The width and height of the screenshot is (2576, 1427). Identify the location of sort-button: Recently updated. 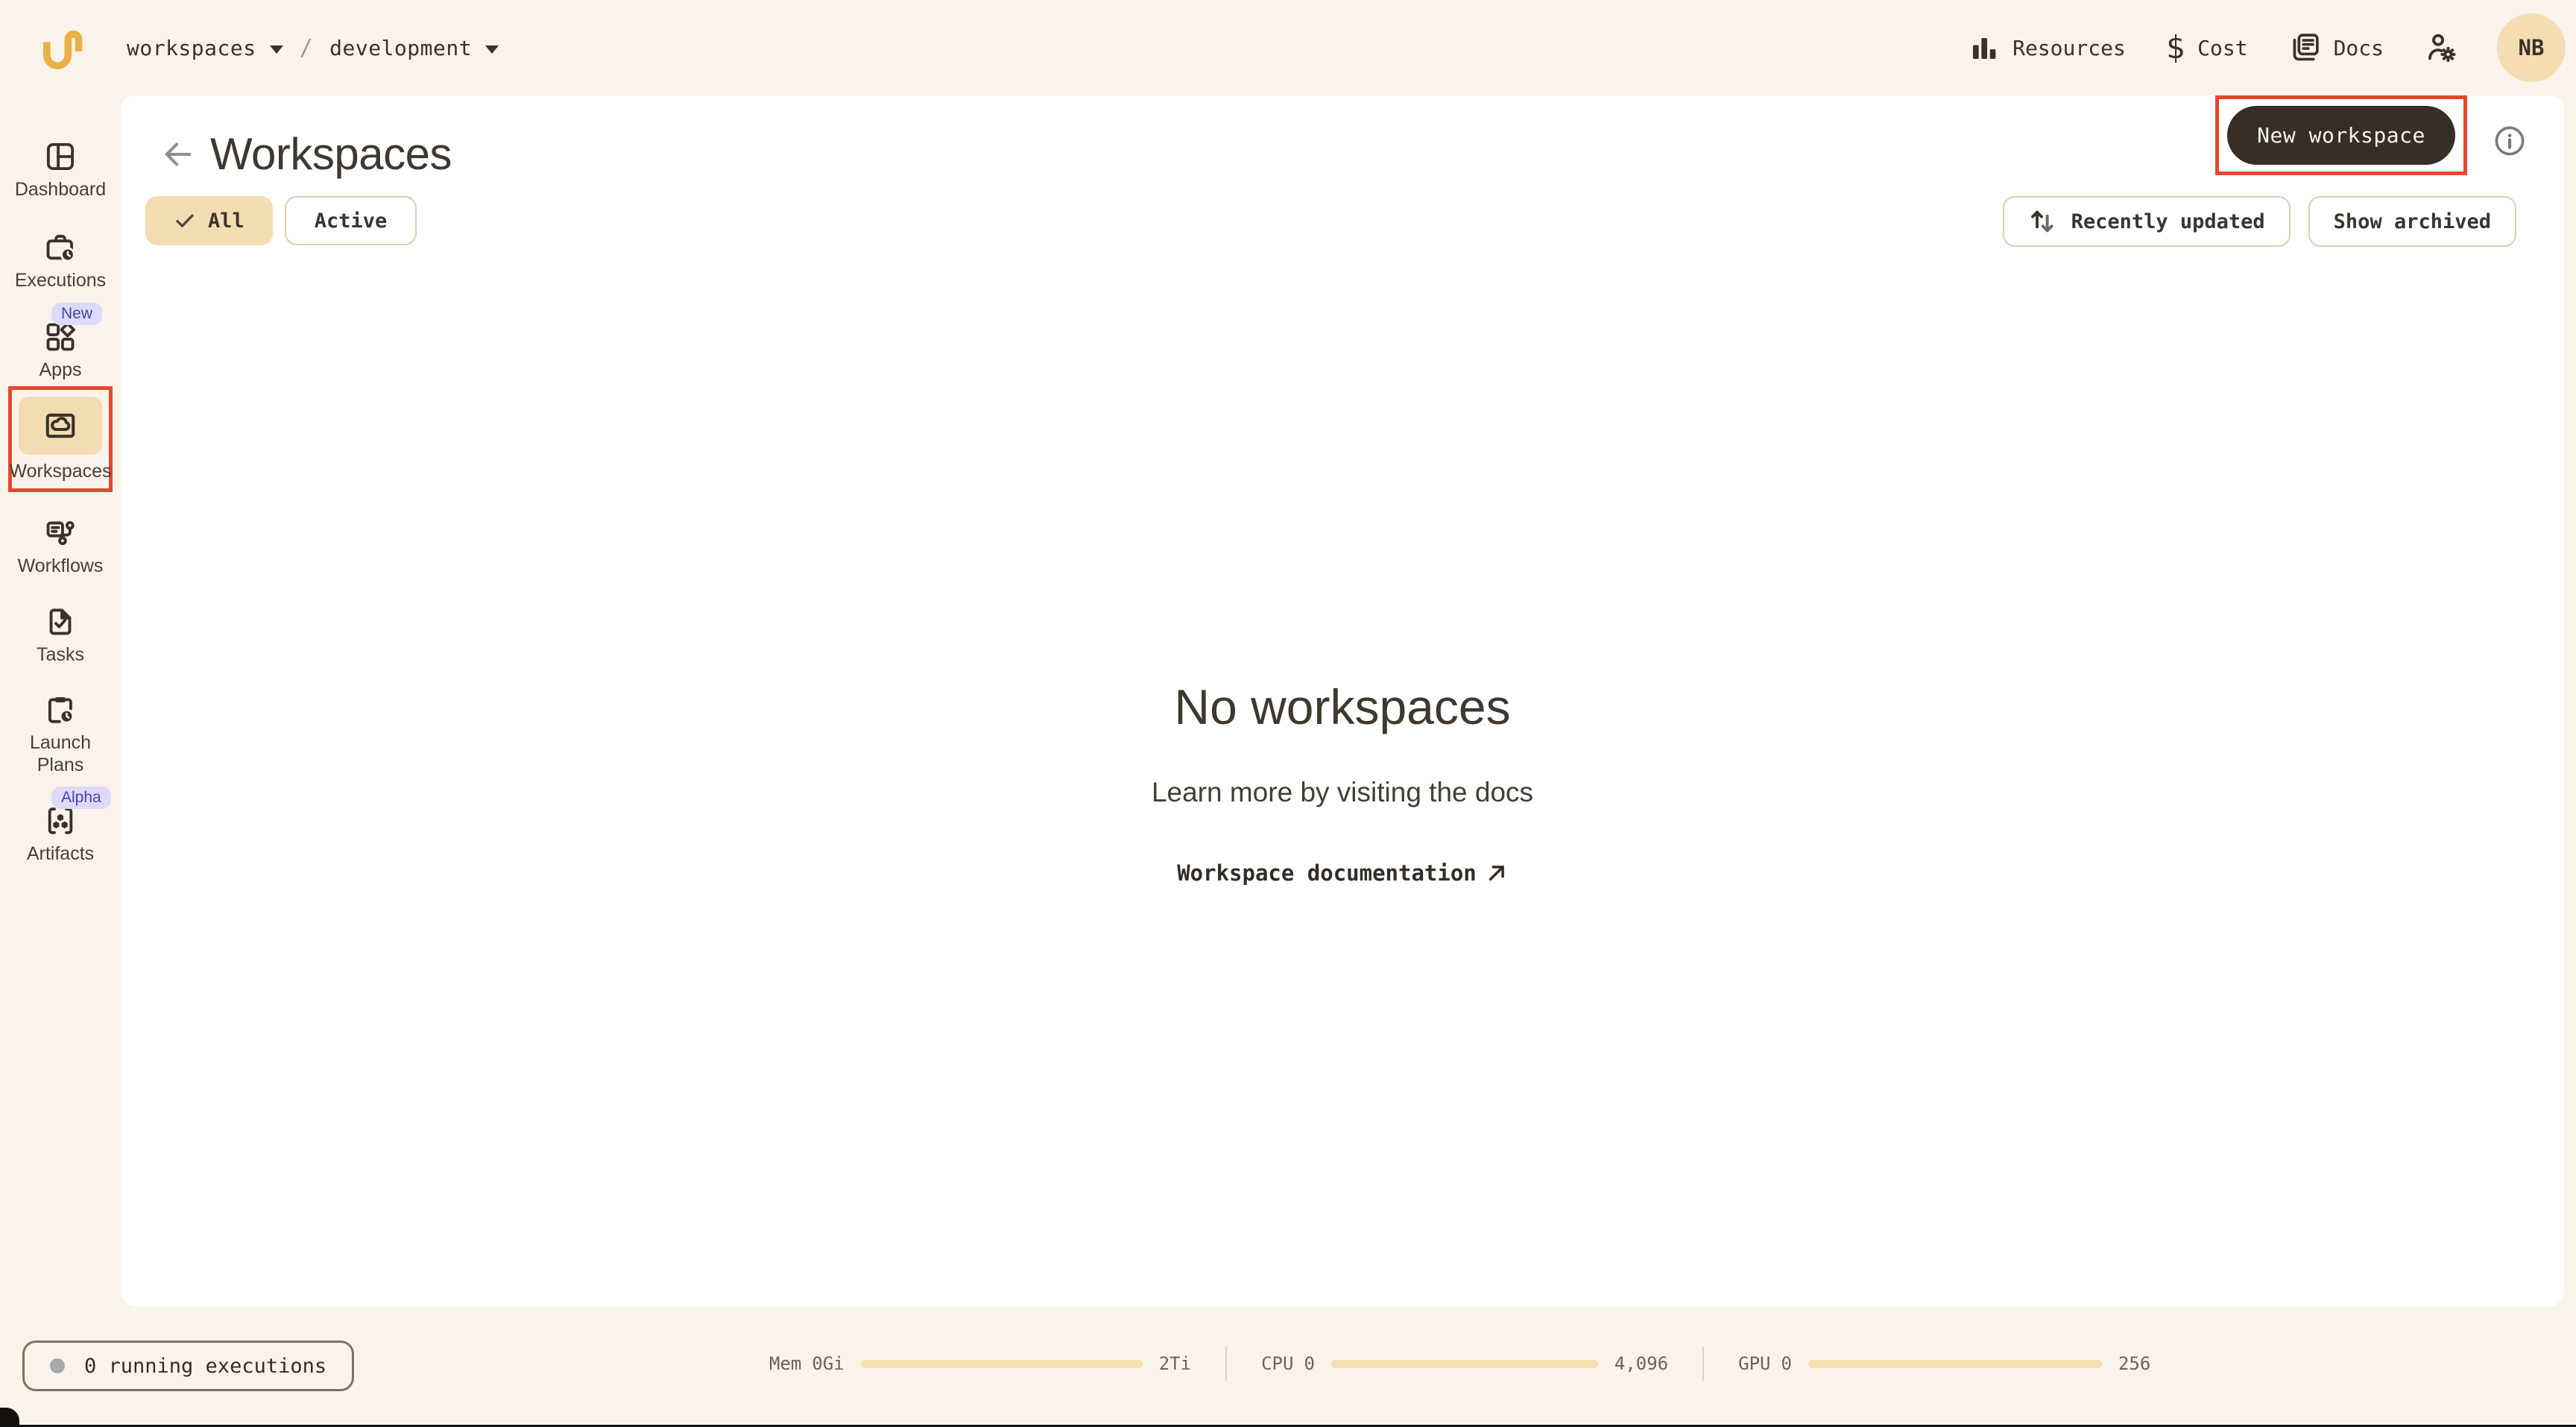
(2146, 222).